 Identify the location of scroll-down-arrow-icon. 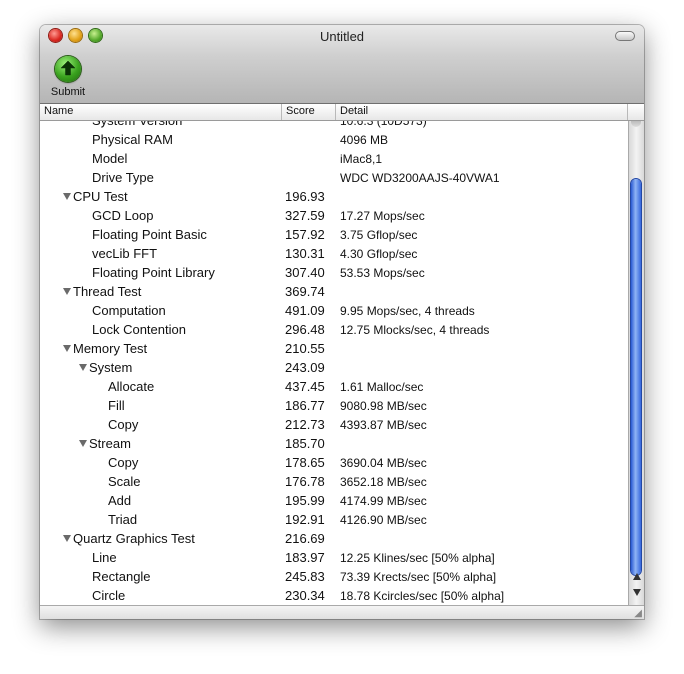
(637, 592).